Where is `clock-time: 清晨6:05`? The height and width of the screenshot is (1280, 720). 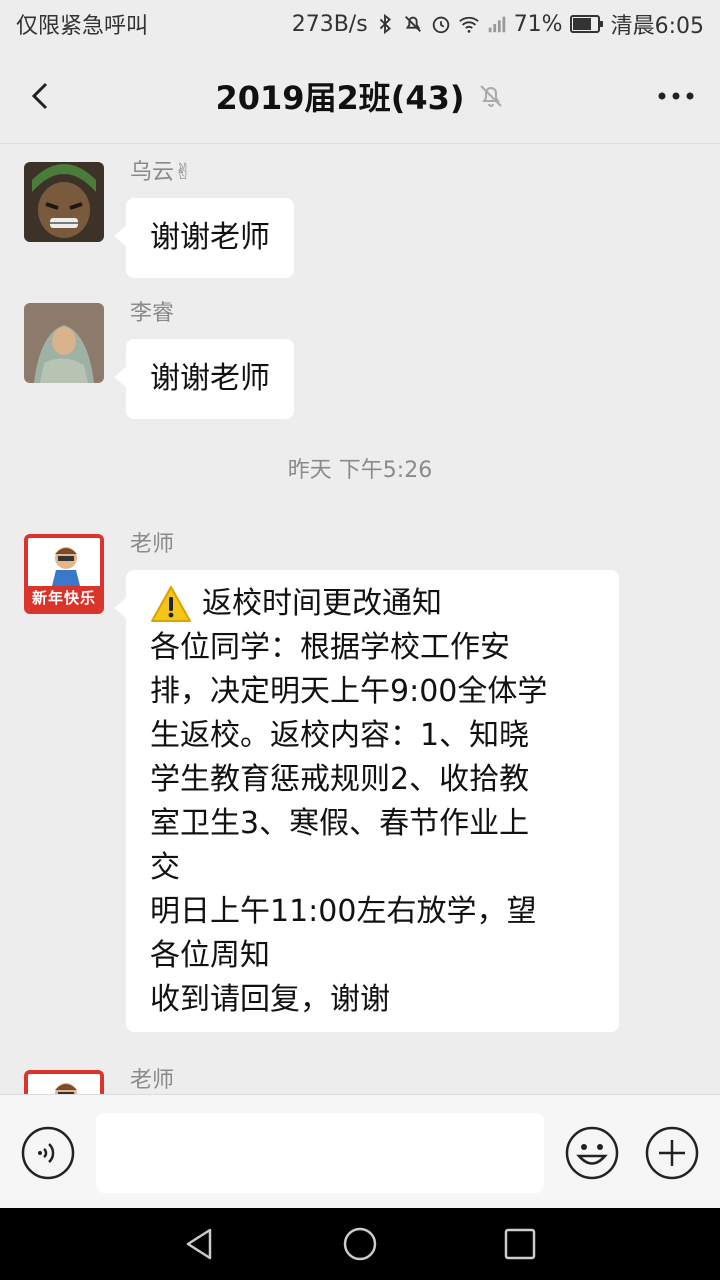
clock-time: 清晨6:05 is located at coordinates (657, 26).